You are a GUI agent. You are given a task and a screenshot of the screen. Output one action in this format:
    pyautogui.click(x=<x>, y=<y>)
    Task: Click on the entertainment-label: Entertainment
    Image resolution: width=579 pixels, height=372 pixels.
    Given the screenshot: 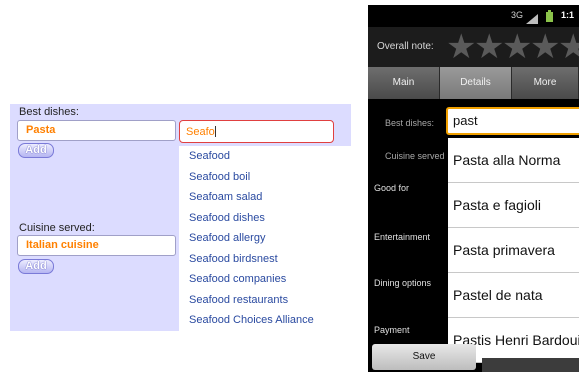 What is the action you would take?
    pyautogui.click(x=402, y=237)
    